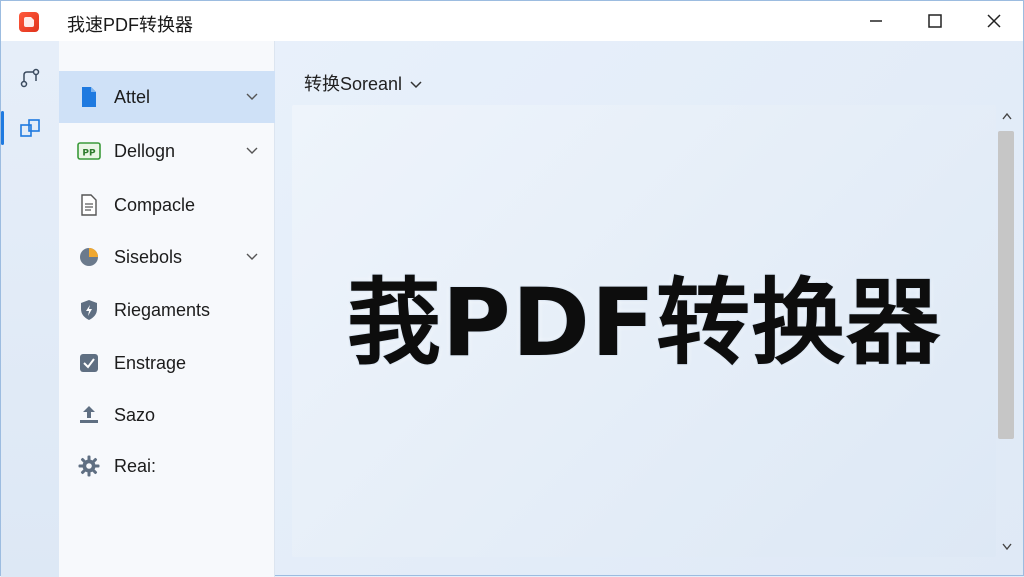  I want to click on sidebar-item-dellogn: PP Dellogn, so click(167, 151).